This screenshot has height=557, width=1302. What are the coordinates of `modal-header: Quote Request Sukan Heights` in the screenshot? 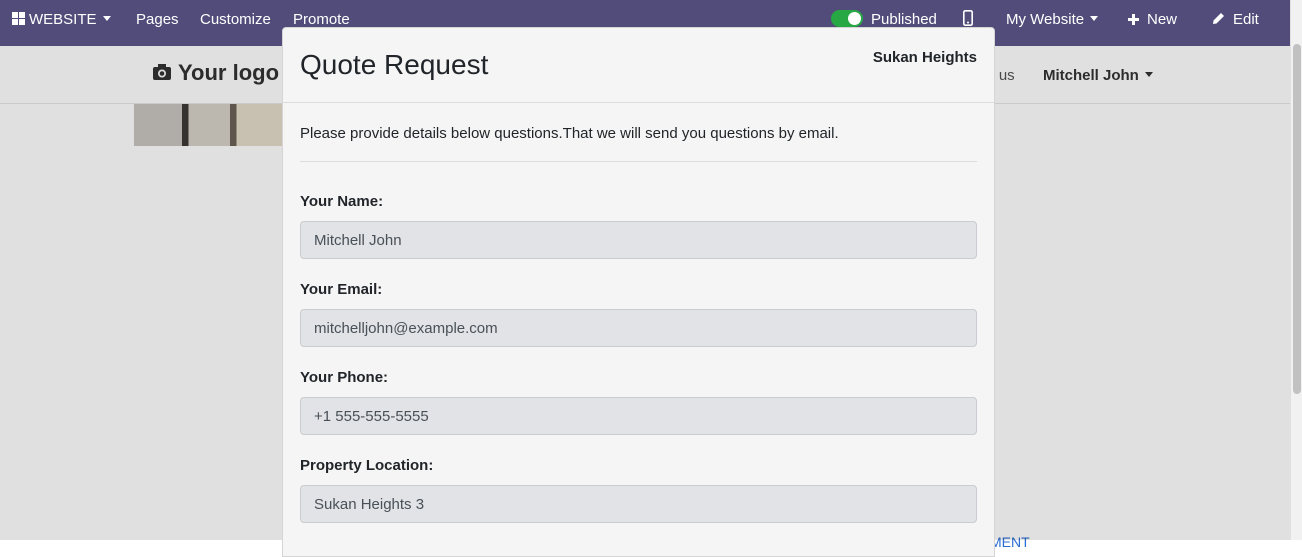 It's located at (638, 65).